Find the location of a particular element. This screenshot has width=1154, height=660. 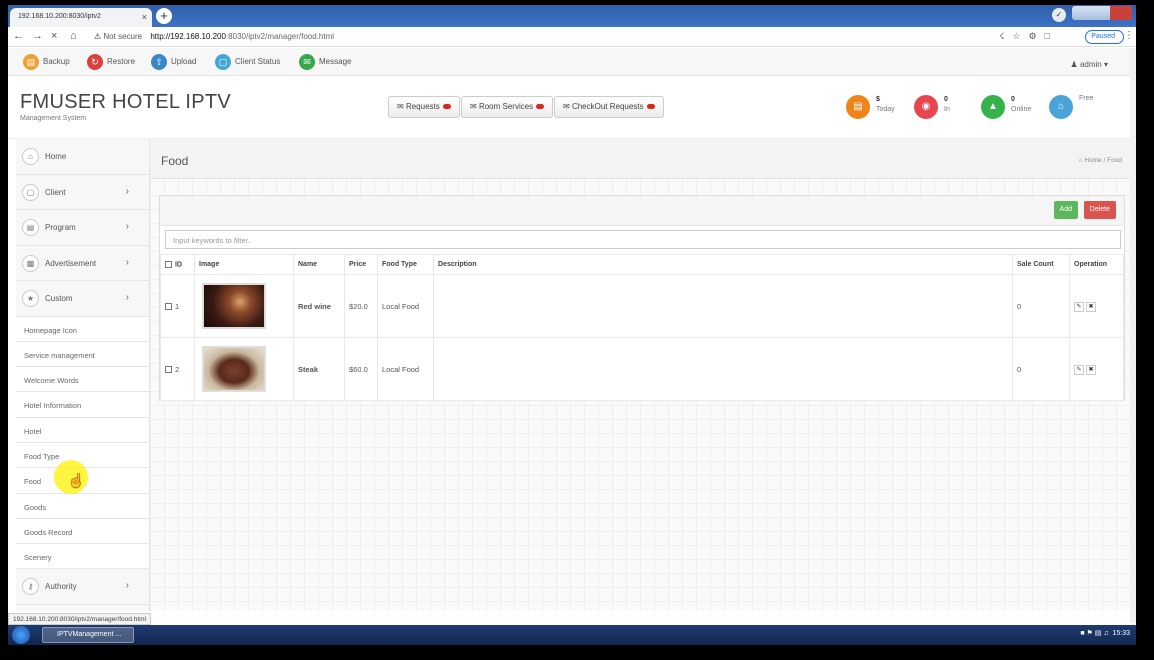

checkout-requests-button: ✉ CheckOut Requests is located at coordinates (609, 107).